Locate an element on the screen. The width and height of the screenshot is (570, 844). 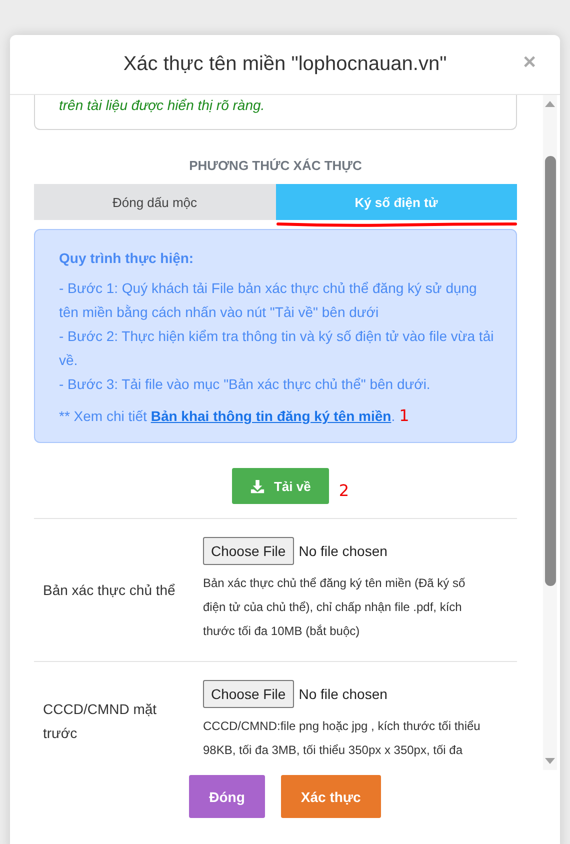
scroll-up-icon is located at coordinates (550, 104).